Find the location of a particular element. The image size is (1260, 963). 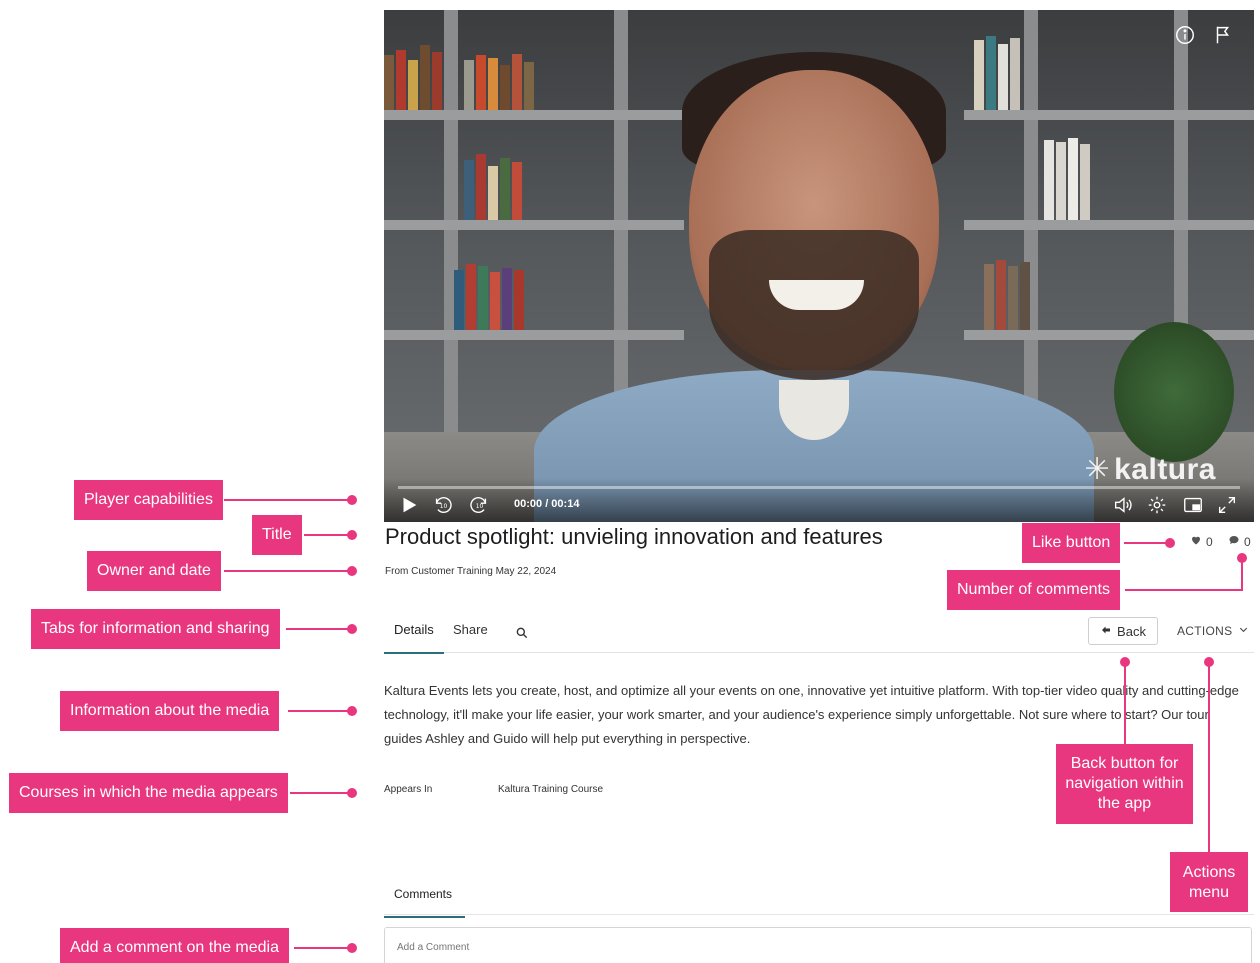

heart-icon is located at coordinates (1196, 541).